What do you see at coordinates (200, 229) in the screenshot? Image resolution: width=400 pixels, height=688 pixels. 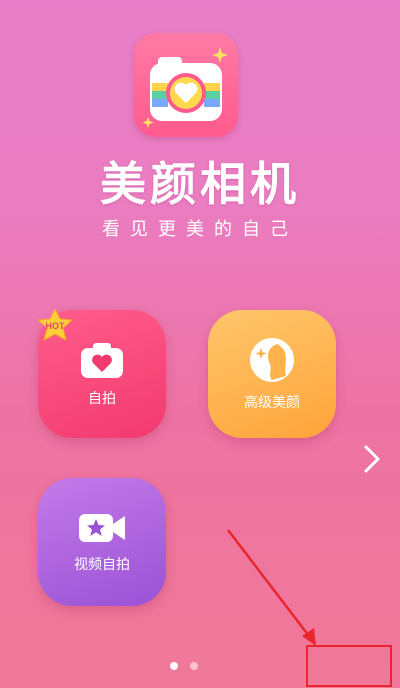 I see `app-subtitle: 看见更美的自己` at bounding box center [200, 229].